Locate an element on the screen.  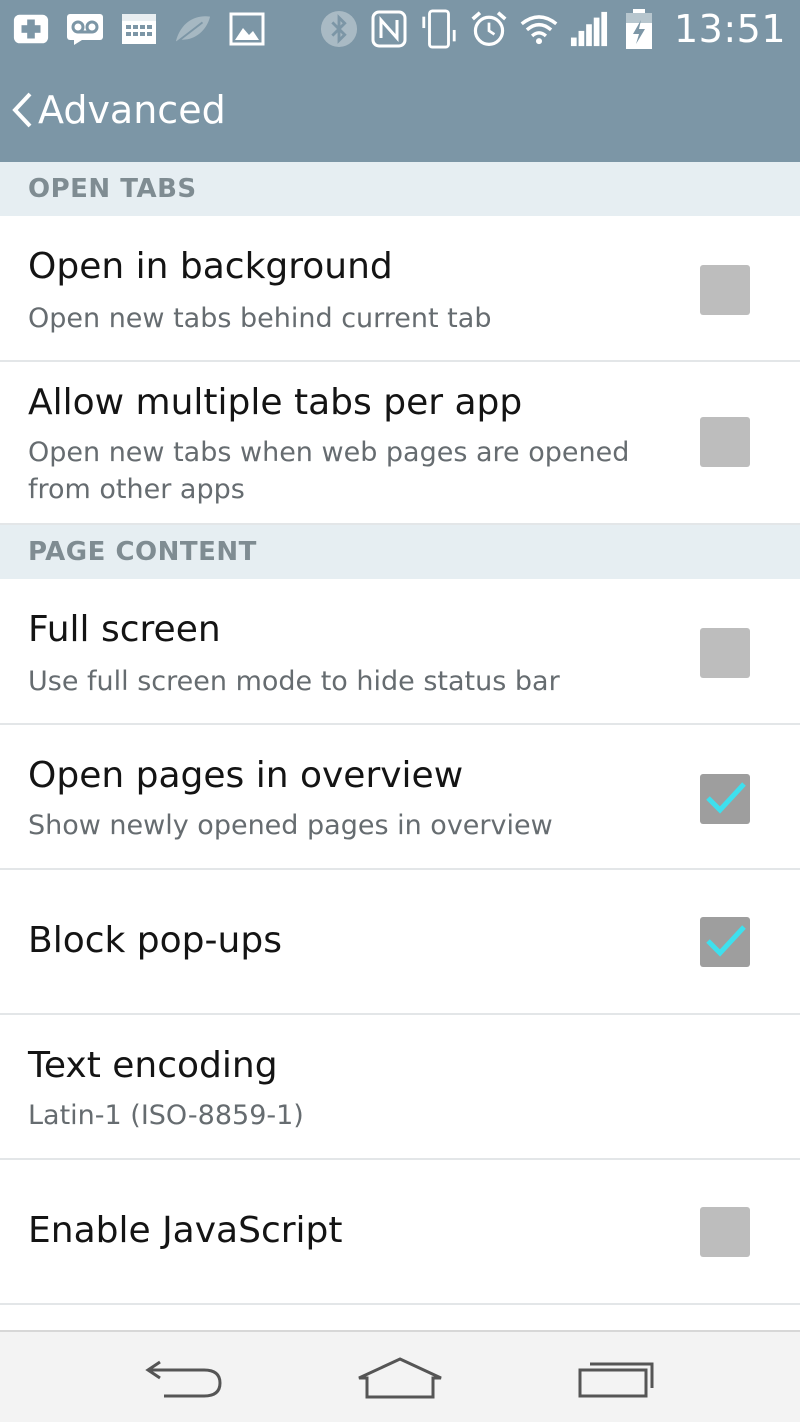
back-icon is located at coordinates (184, 1378).